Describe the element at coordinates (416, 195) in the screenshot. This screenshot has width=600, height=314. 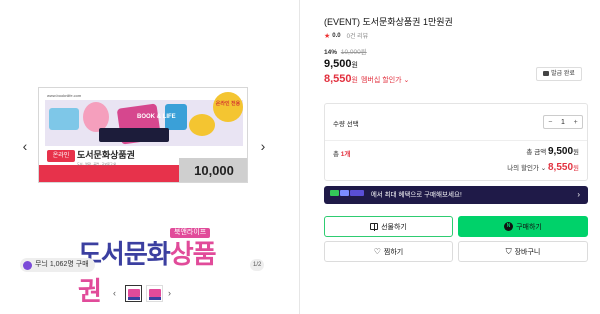
I see `promo-text: 에서 최대 혜택으로 구매해보세요!` at that location.